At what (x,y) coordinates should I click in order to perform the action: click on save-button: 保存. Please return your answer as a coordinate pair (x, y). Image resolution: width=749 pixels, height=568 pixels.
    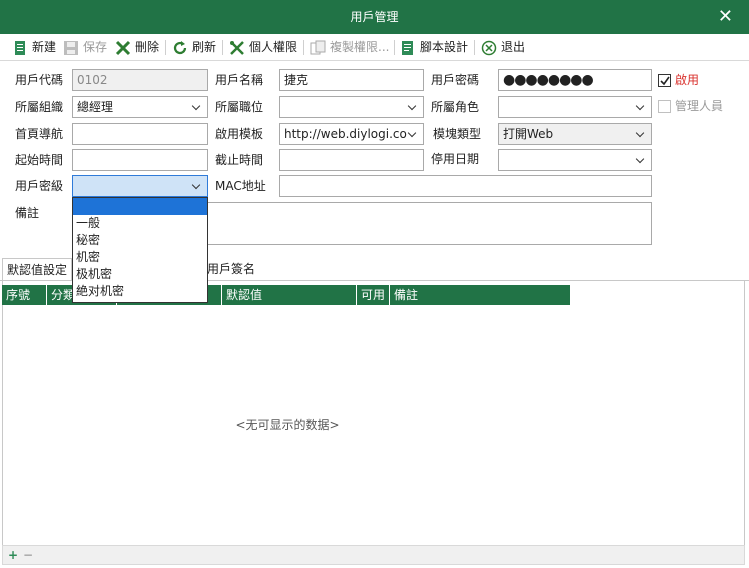
    Looking at the image, I should click on (85, 47).